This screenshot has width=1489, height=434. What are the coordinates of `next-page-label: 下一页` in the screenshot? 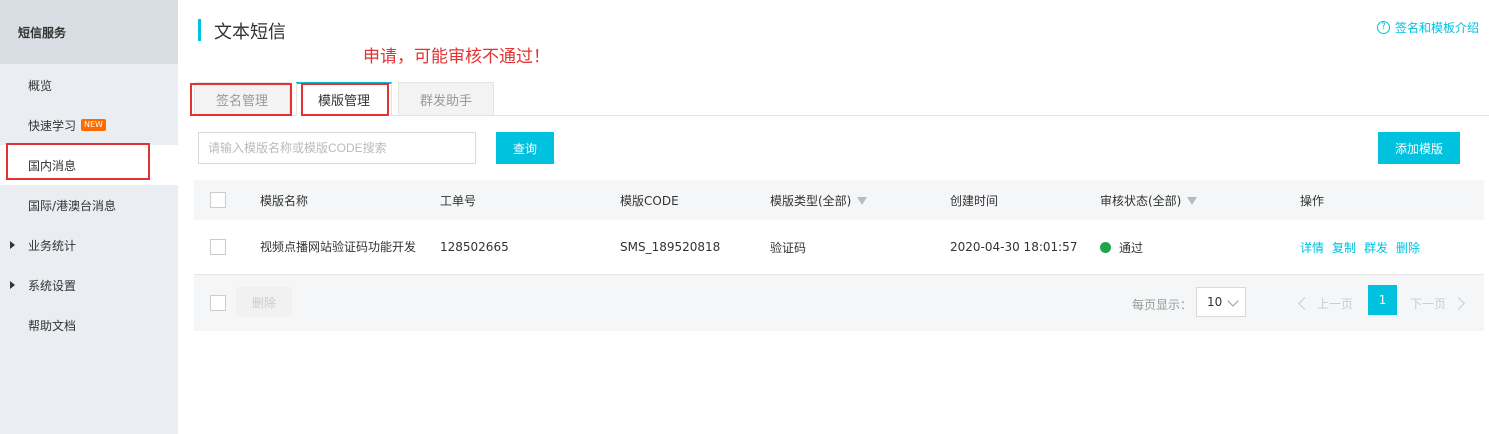 It's located at (1428, 304).